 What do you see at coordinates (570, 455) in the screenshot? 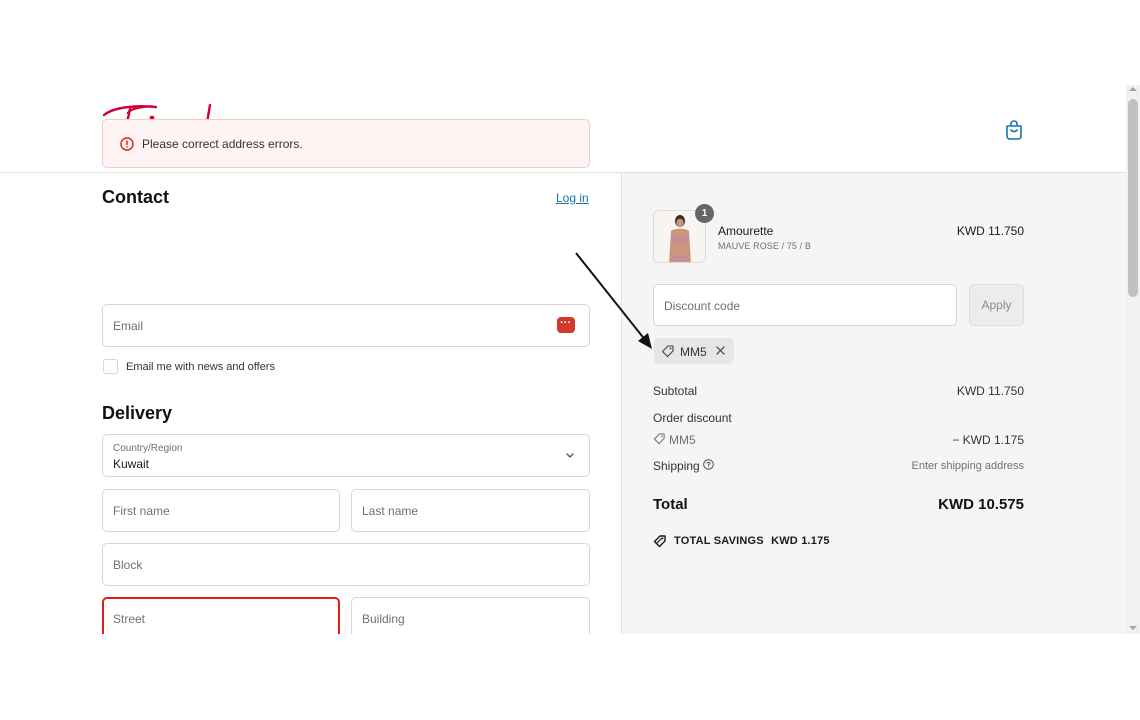
I see `chevron-down-icon` at bounding box center [570, 455].